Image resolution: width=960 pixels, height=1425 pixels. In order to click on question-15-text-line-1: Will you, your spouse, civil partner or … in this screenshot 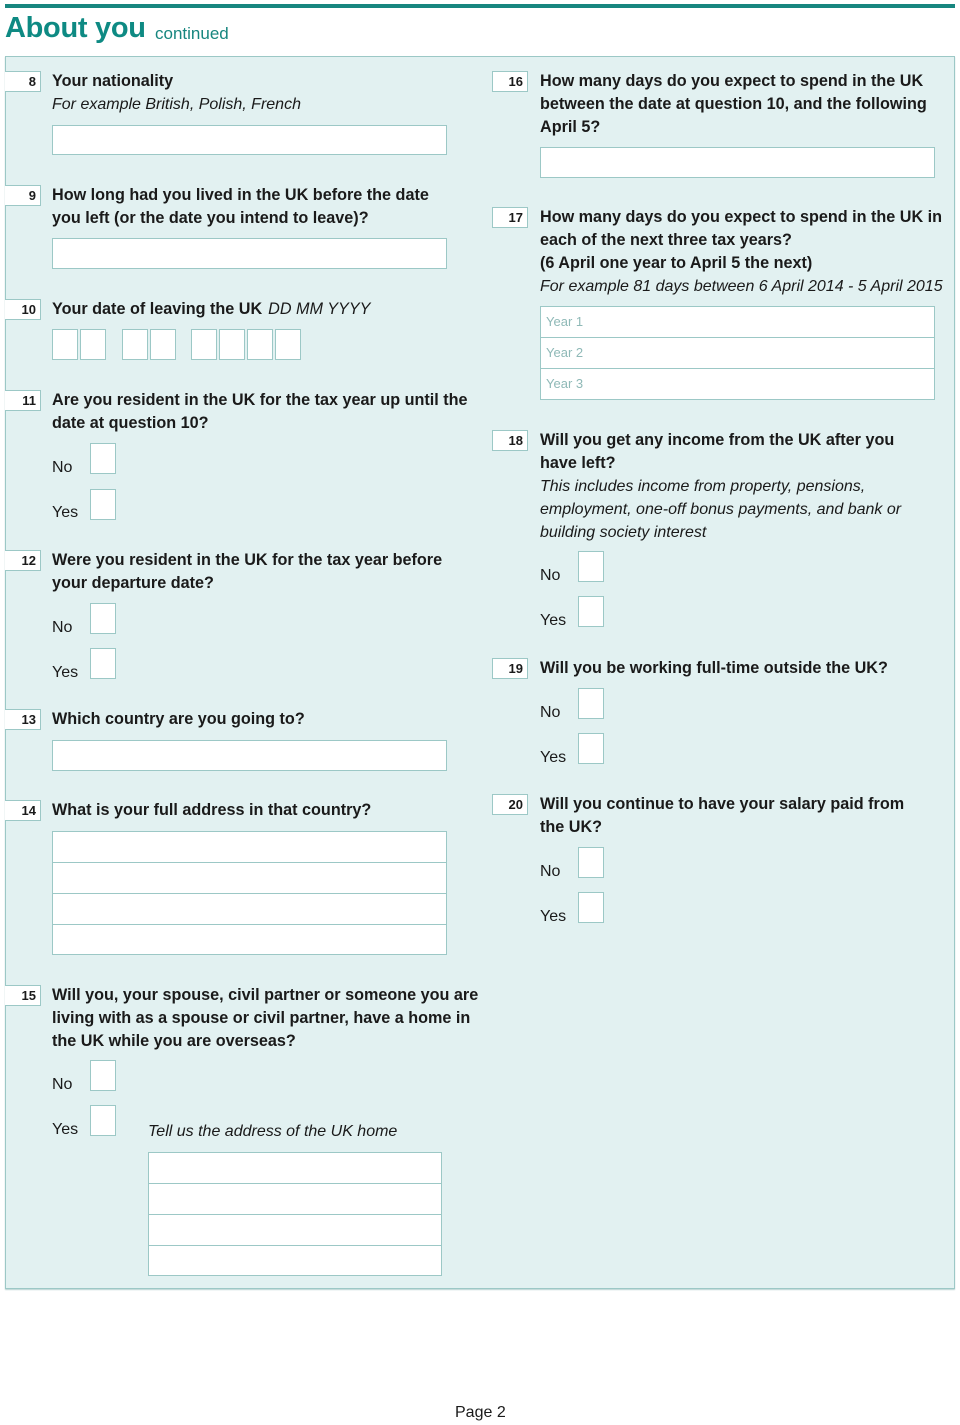, I will do `click(265, 995)`.